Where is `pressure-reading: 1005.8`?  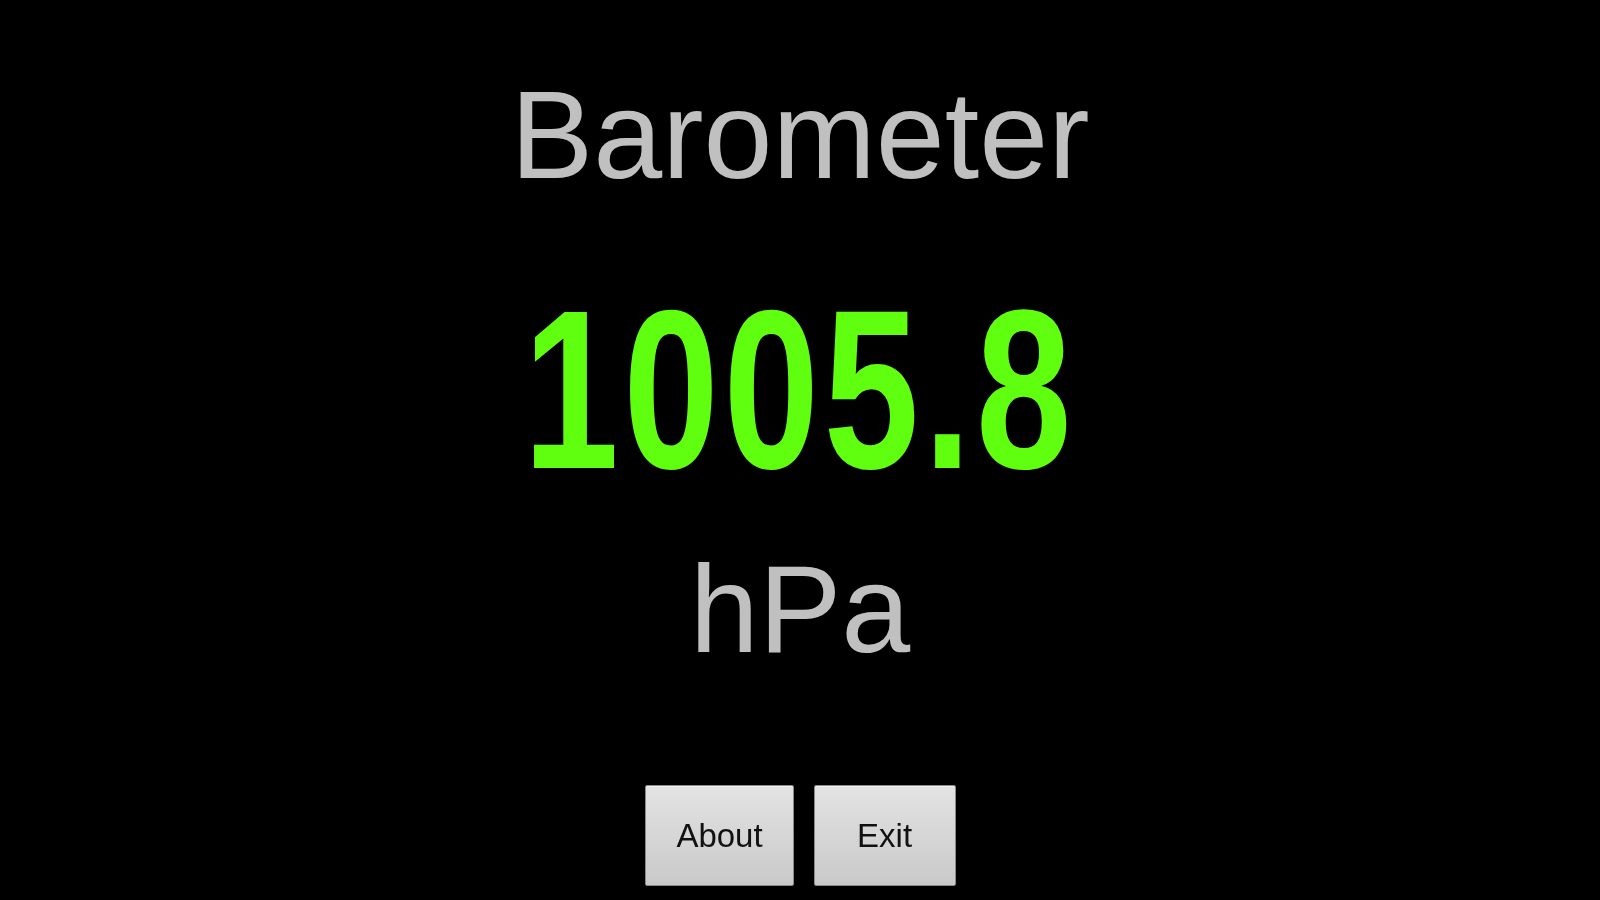
pressure-reading: 1005.8 is located at coordinates (800, 390).